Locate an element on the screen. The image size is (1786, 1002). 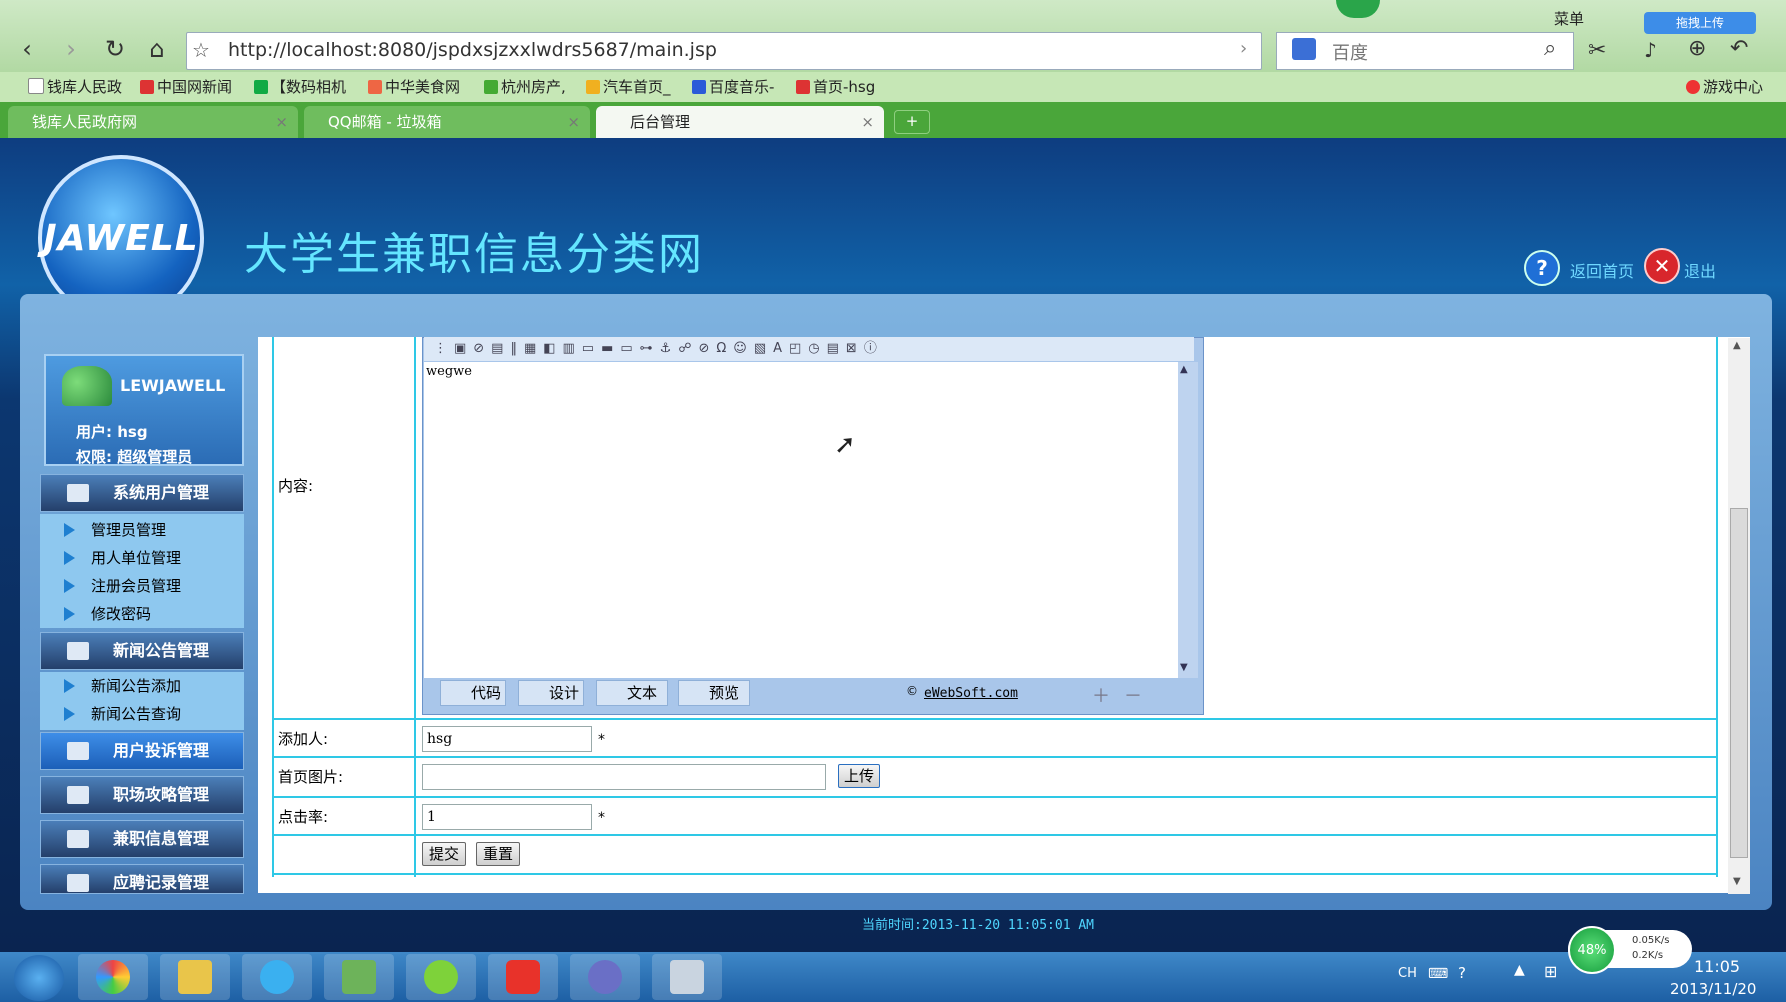
sidebar-item-employers: 用人单位管理 is located at coordinates (110, 558).